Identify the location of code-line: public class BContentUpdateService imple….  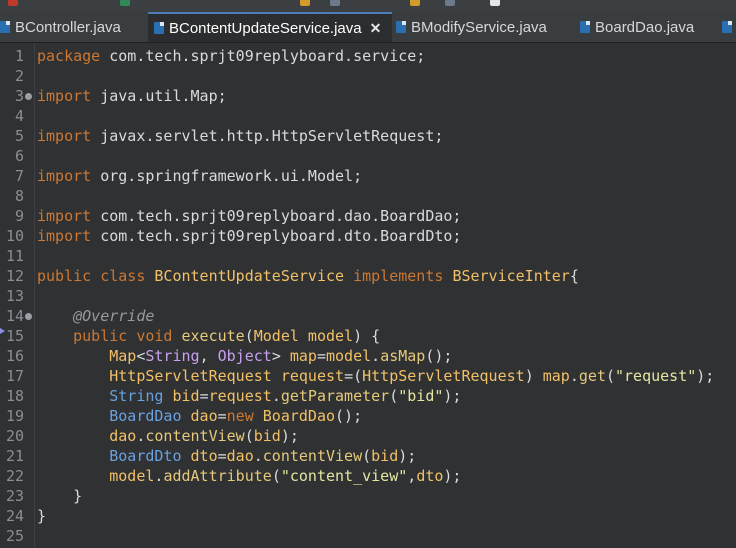
(308, 276).